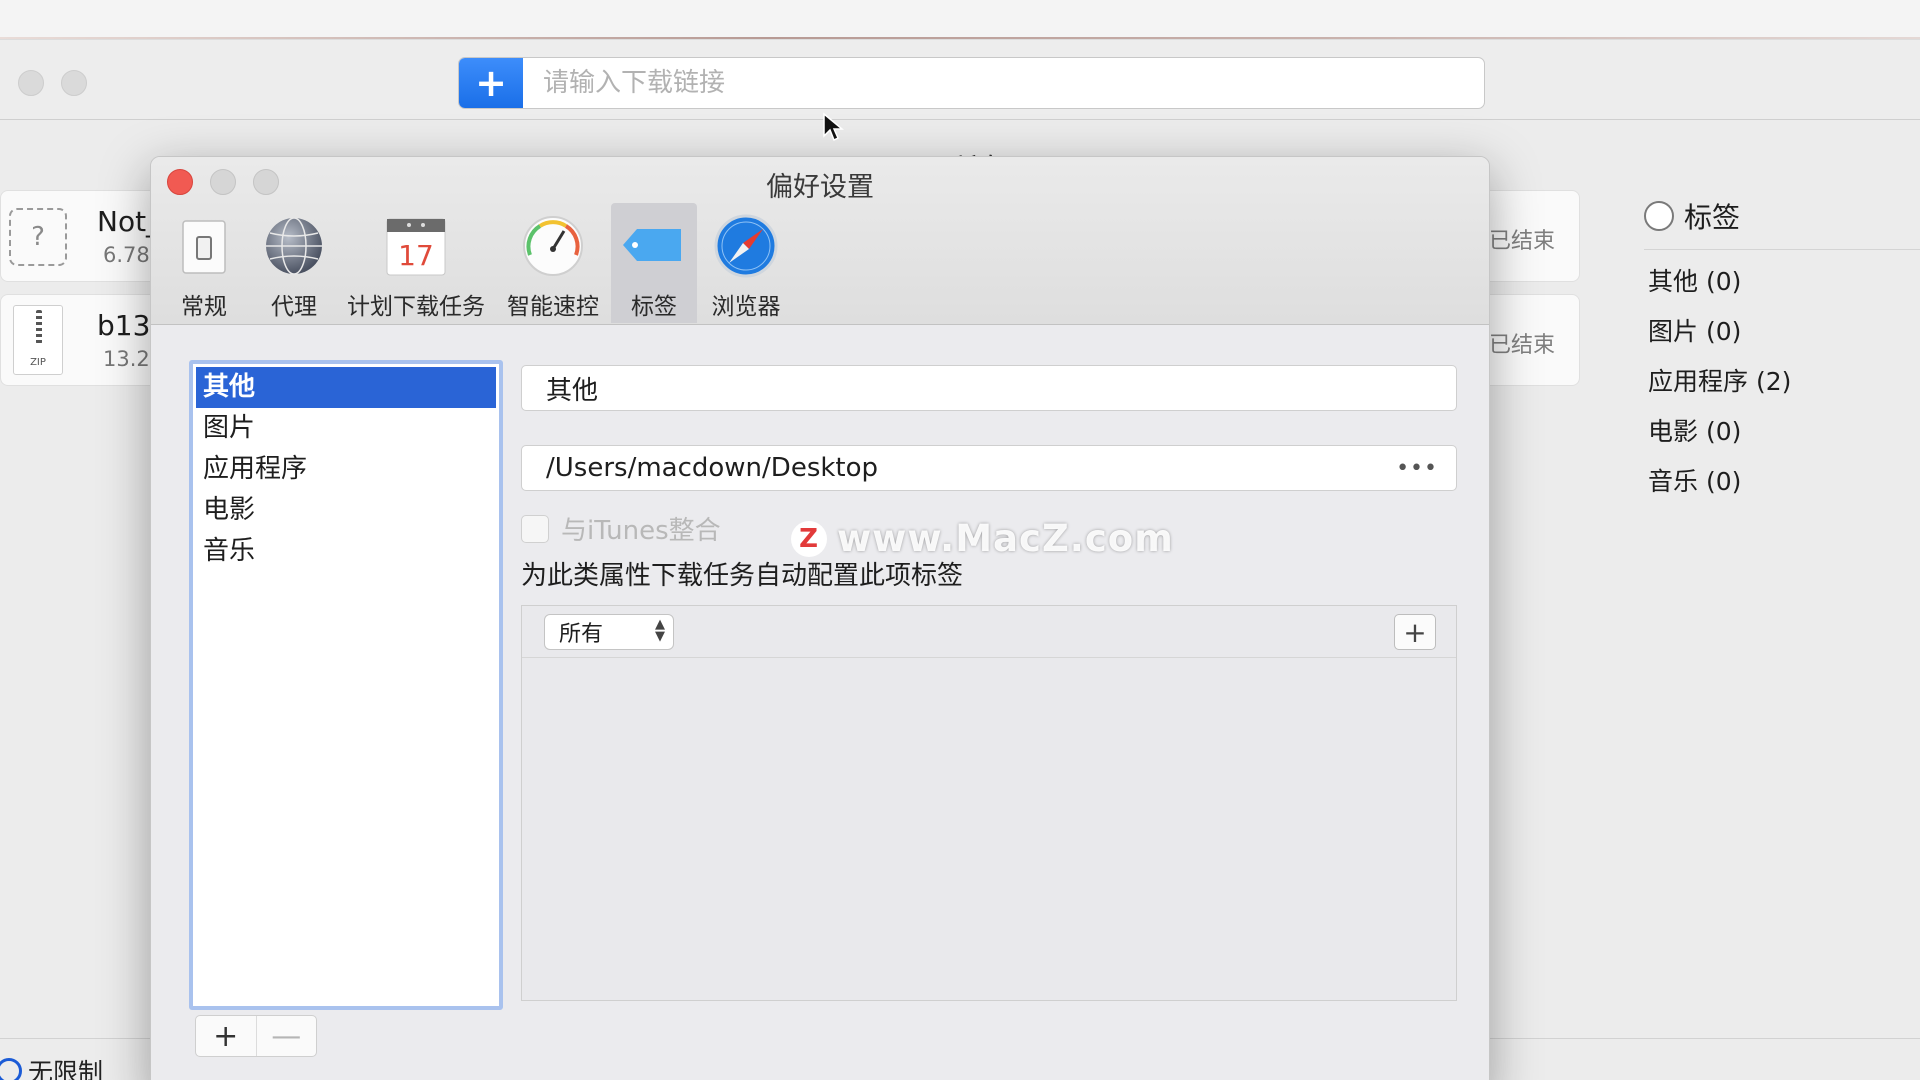 This screenshot has height=1080, width=1920. What do you see at coordinates (38, 237) in the screenshot?
I see `unknown-file-icon: ?` at bounding box center [38, 237].